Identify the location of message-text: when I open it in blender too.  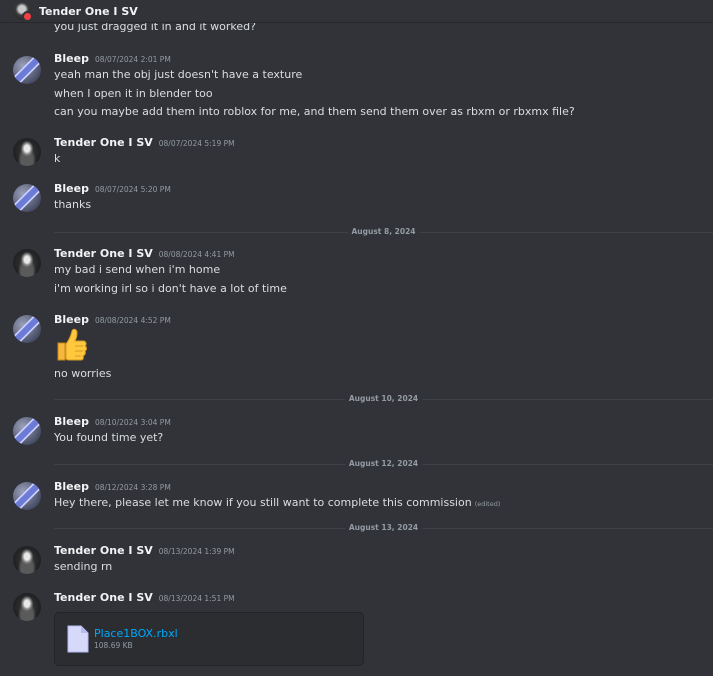
(133, 93).